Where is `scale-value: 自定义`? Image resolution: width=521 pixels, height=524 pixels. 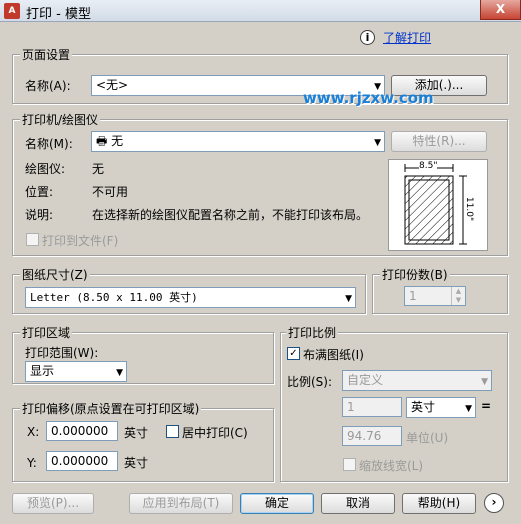 scale-value: 自定义 is located at coordinates (365, 380).